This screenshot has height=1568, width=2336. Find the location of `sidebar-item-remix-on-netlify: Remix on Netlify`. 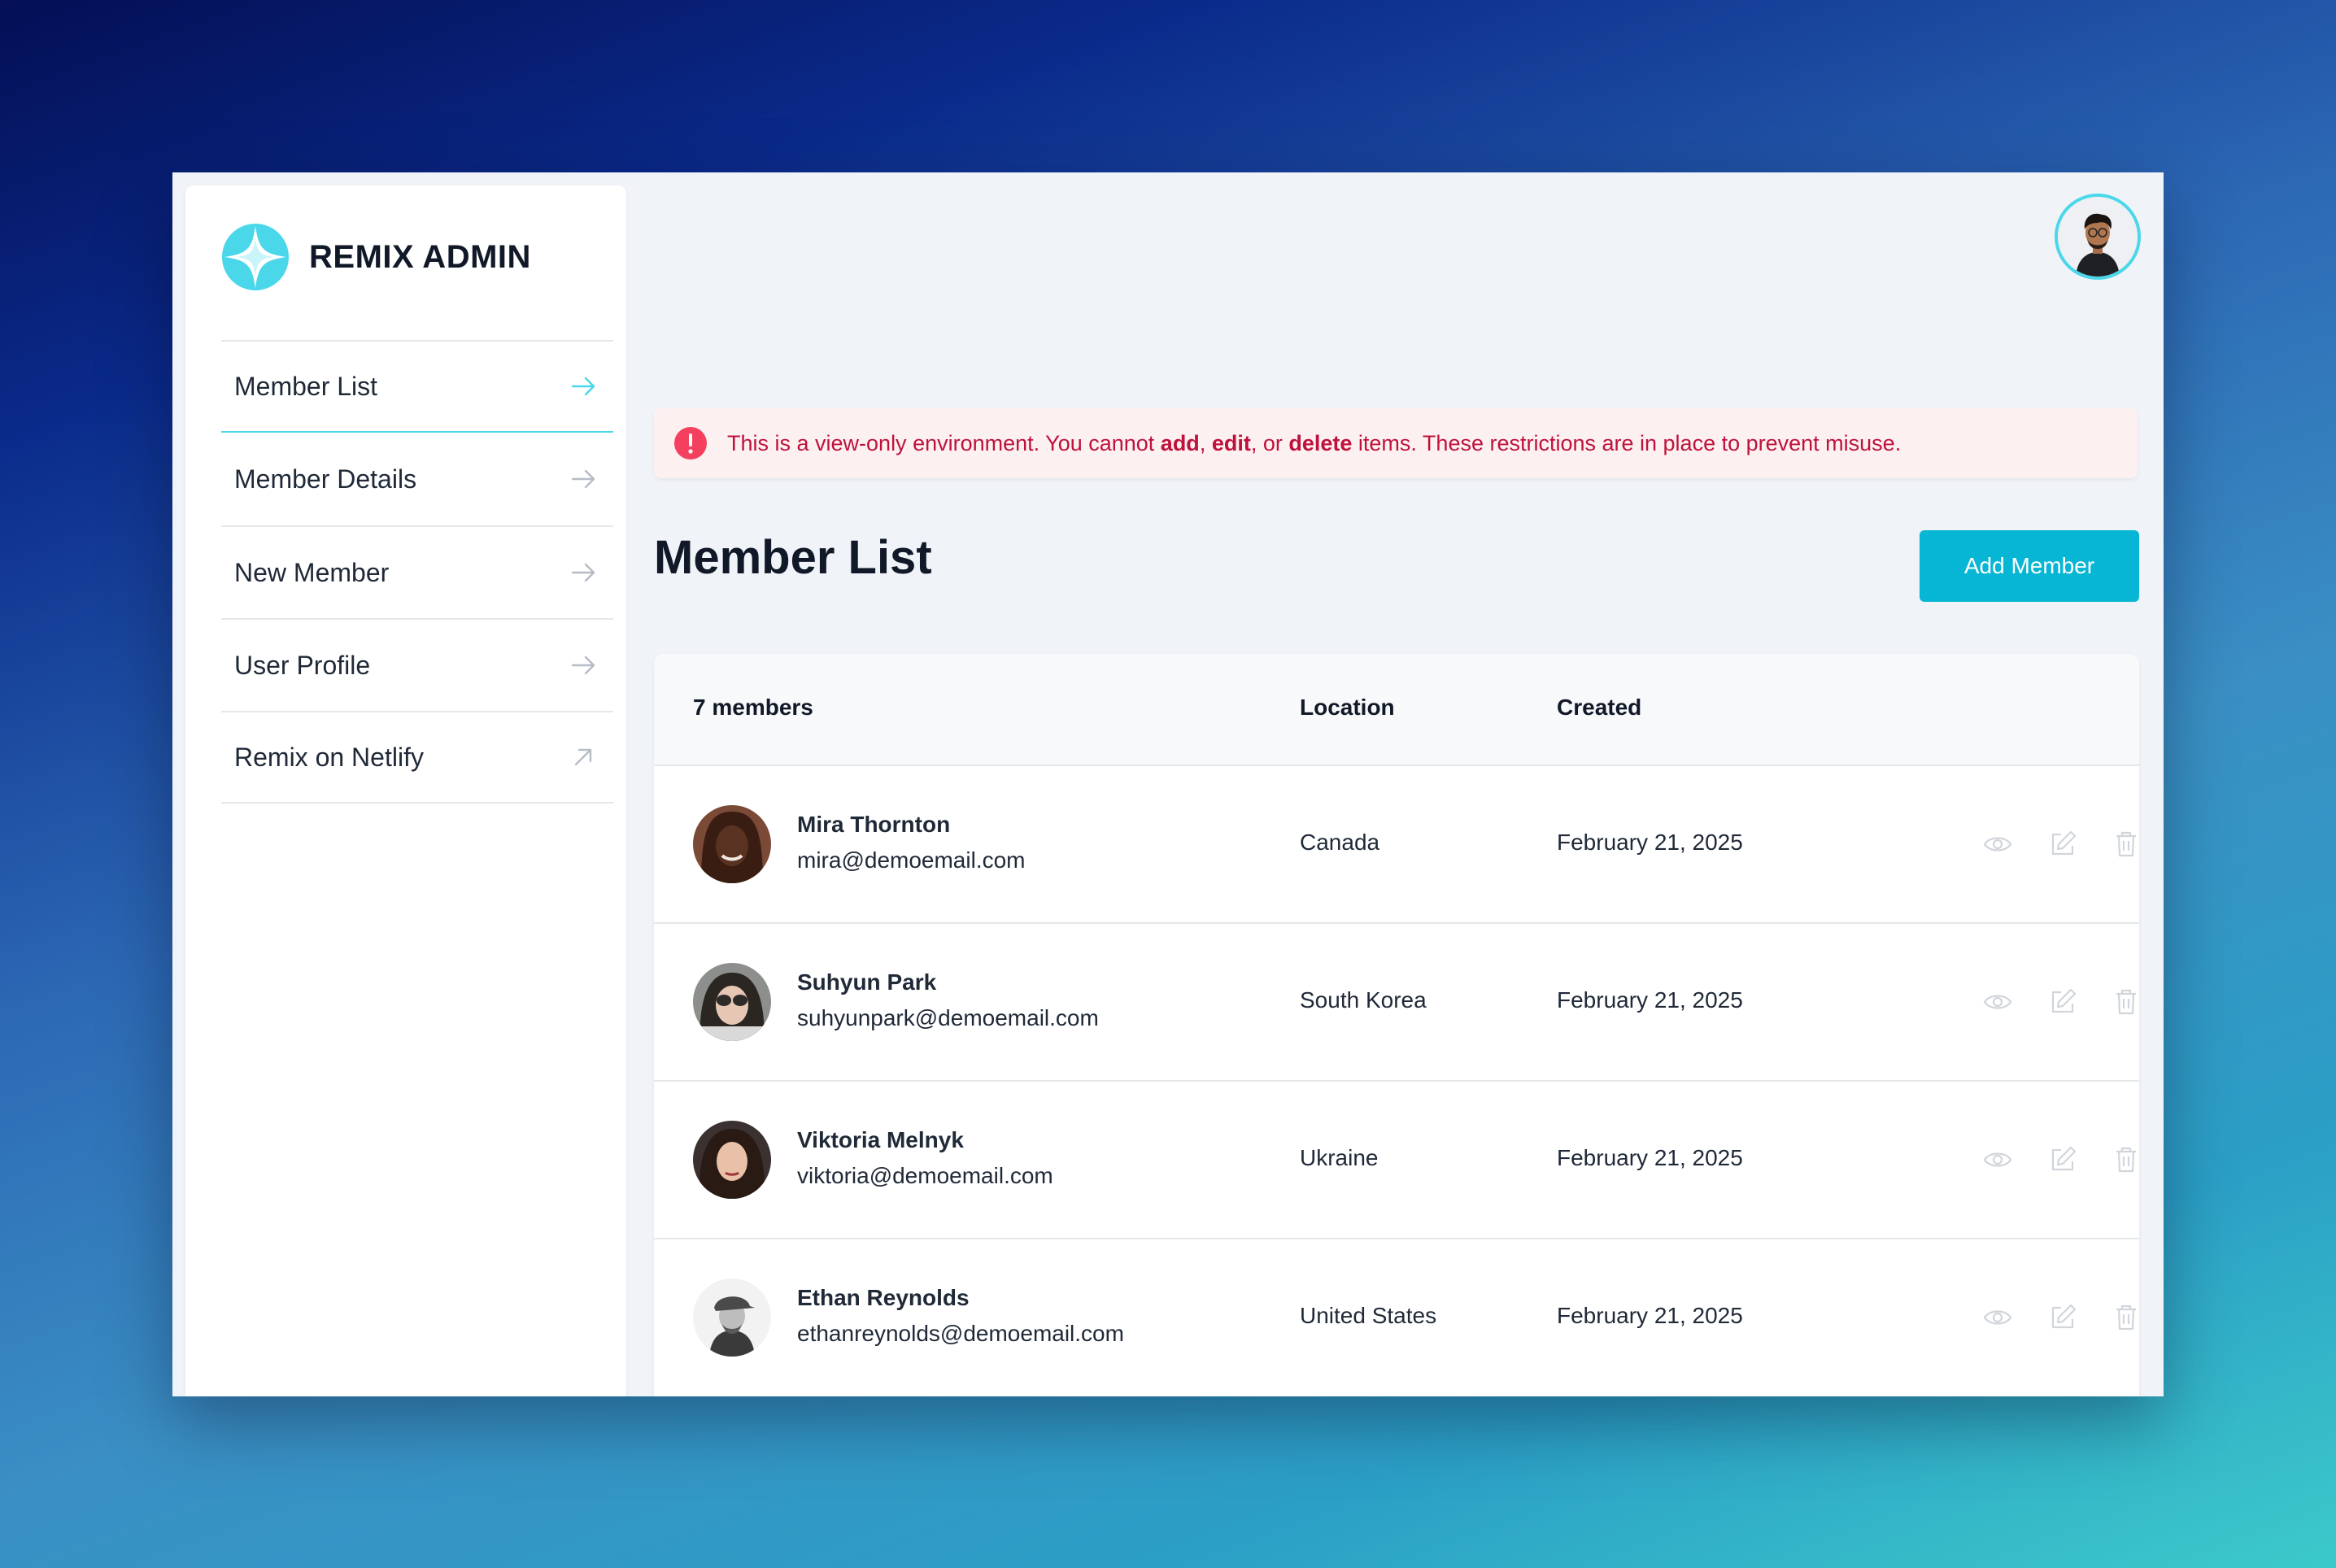

sidebar-item-remix-on-netlify: Remix on Netlify is located at coordinates (417, 757).